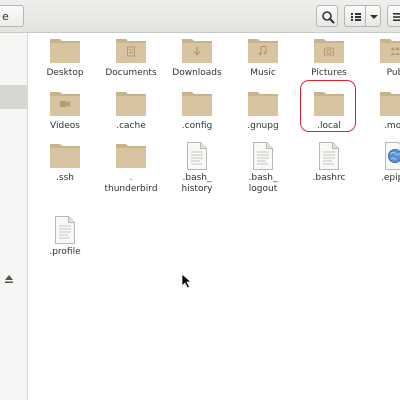 Image resolution: width=400 pixels, height=400 pixels. I want to click on music-folder-icon, so click(263, 51).